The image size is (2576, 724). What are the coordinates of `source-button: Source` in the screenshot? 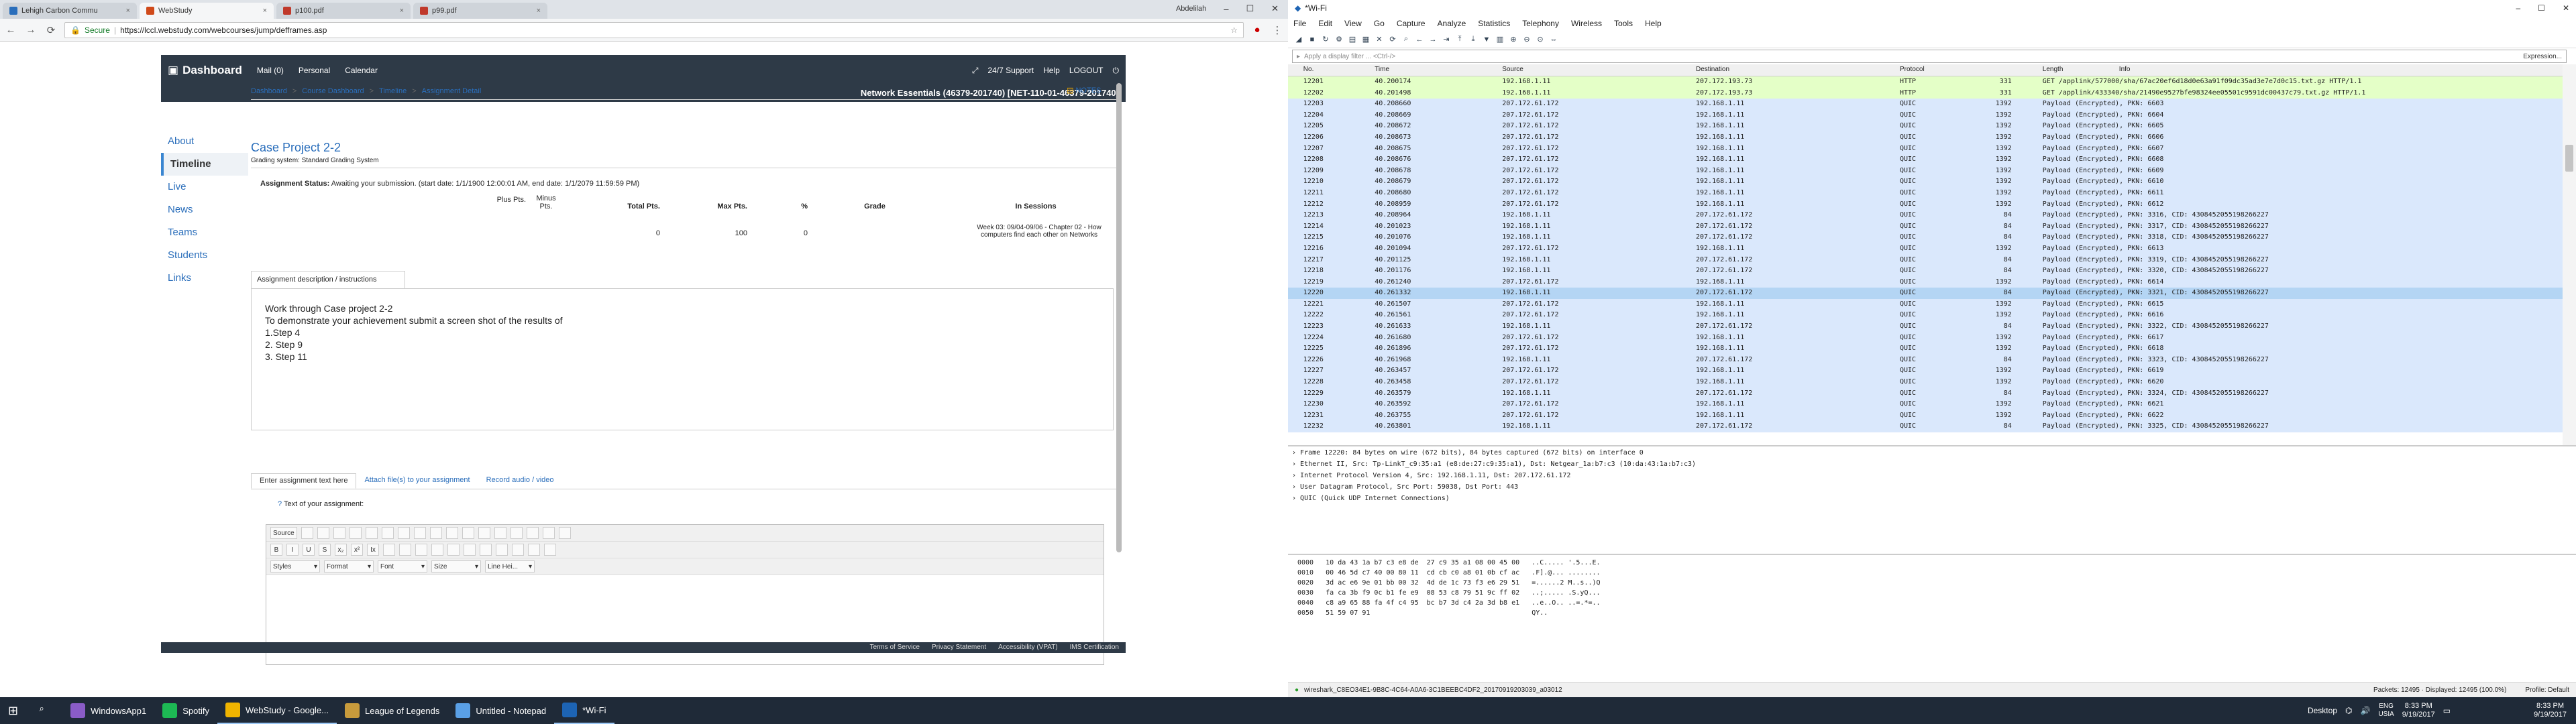 It's located at (283, 533).